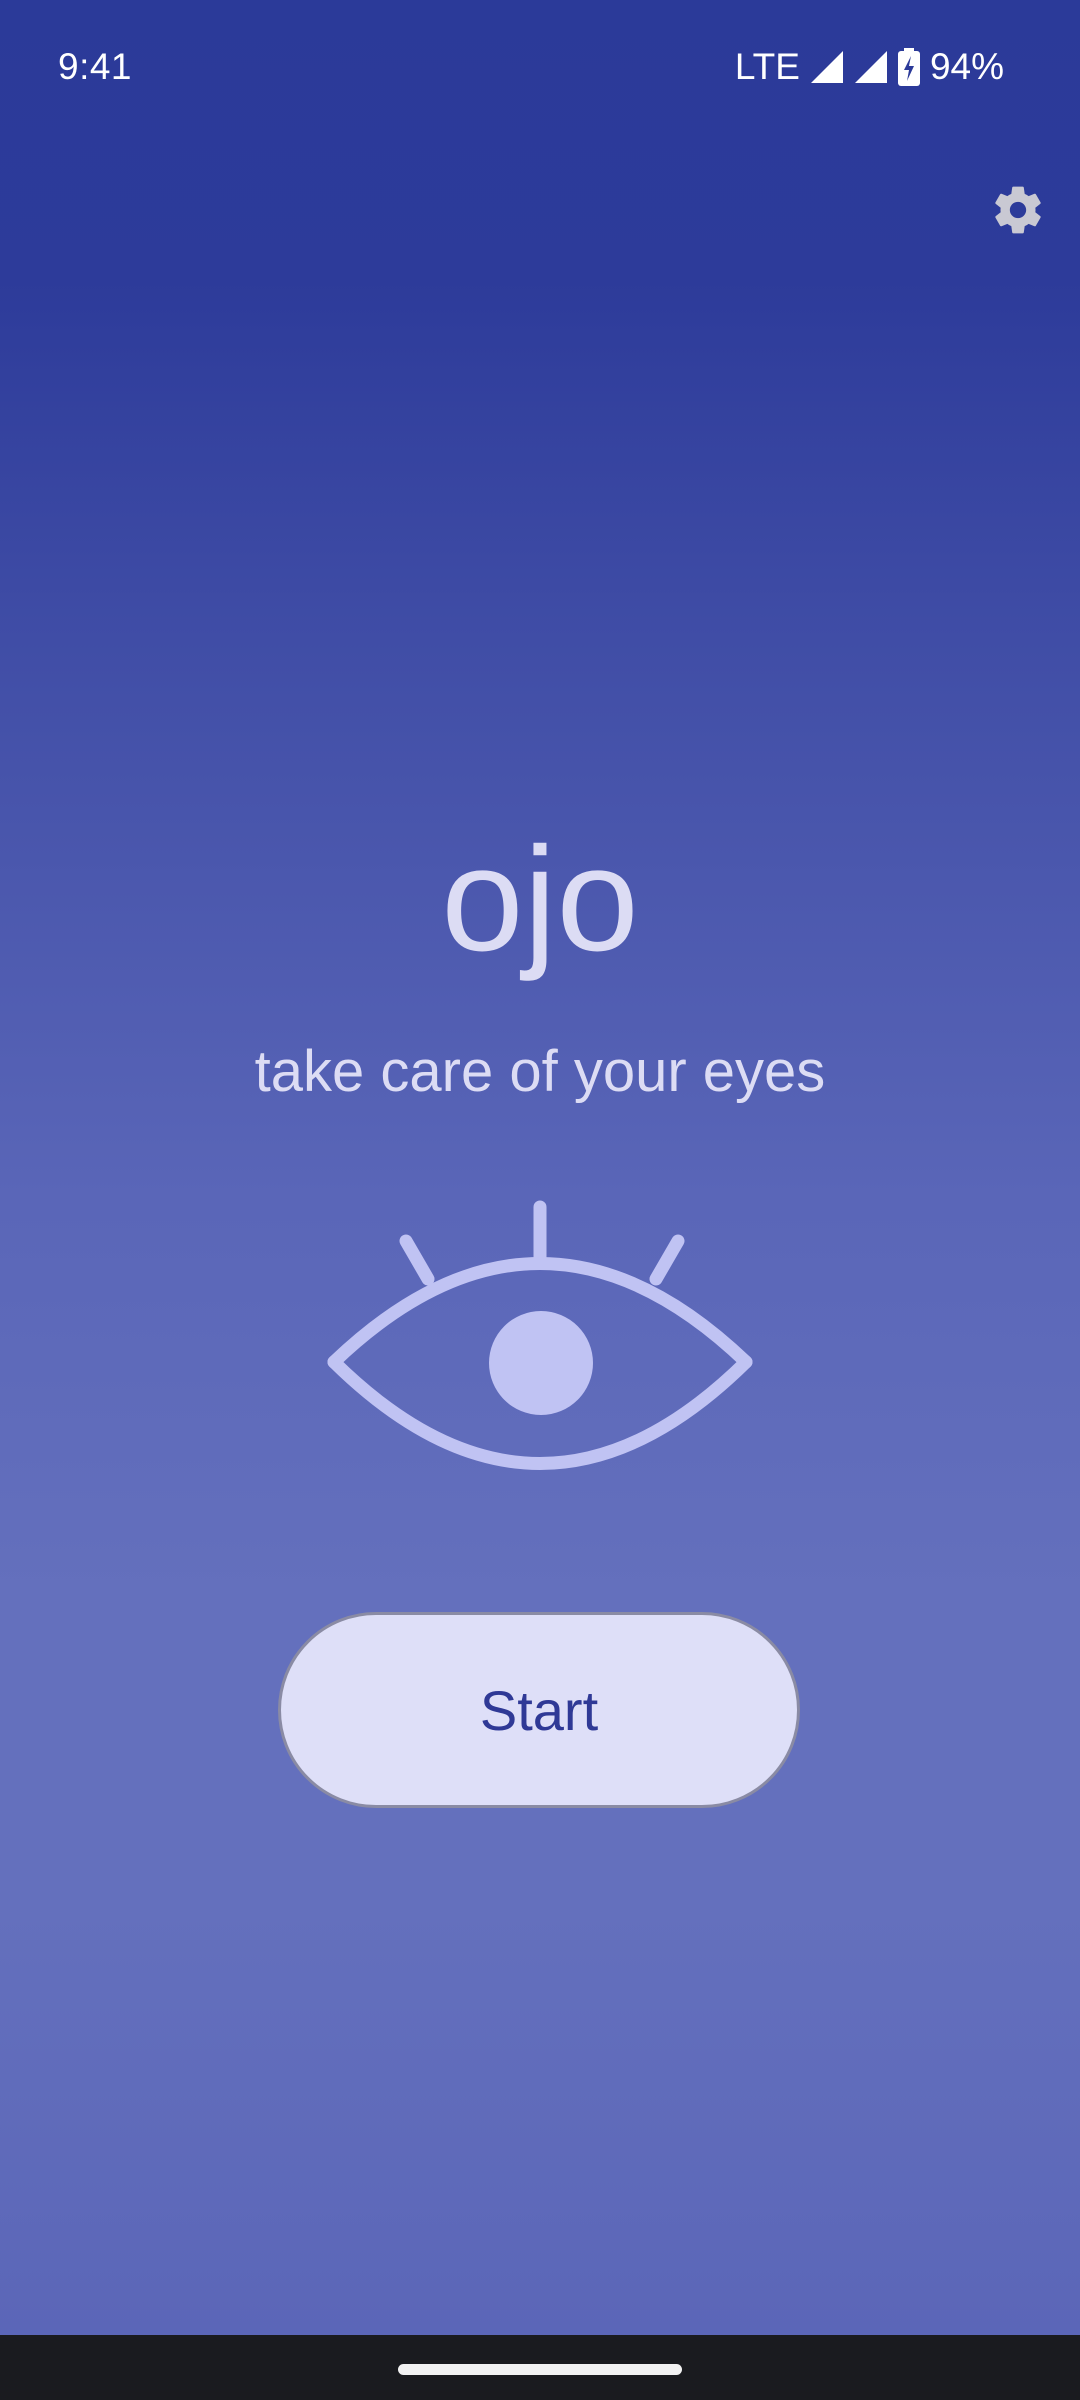 This screenshot has height=2400, width=1080. I want to click on start-button: Start, so click(539, 1710).